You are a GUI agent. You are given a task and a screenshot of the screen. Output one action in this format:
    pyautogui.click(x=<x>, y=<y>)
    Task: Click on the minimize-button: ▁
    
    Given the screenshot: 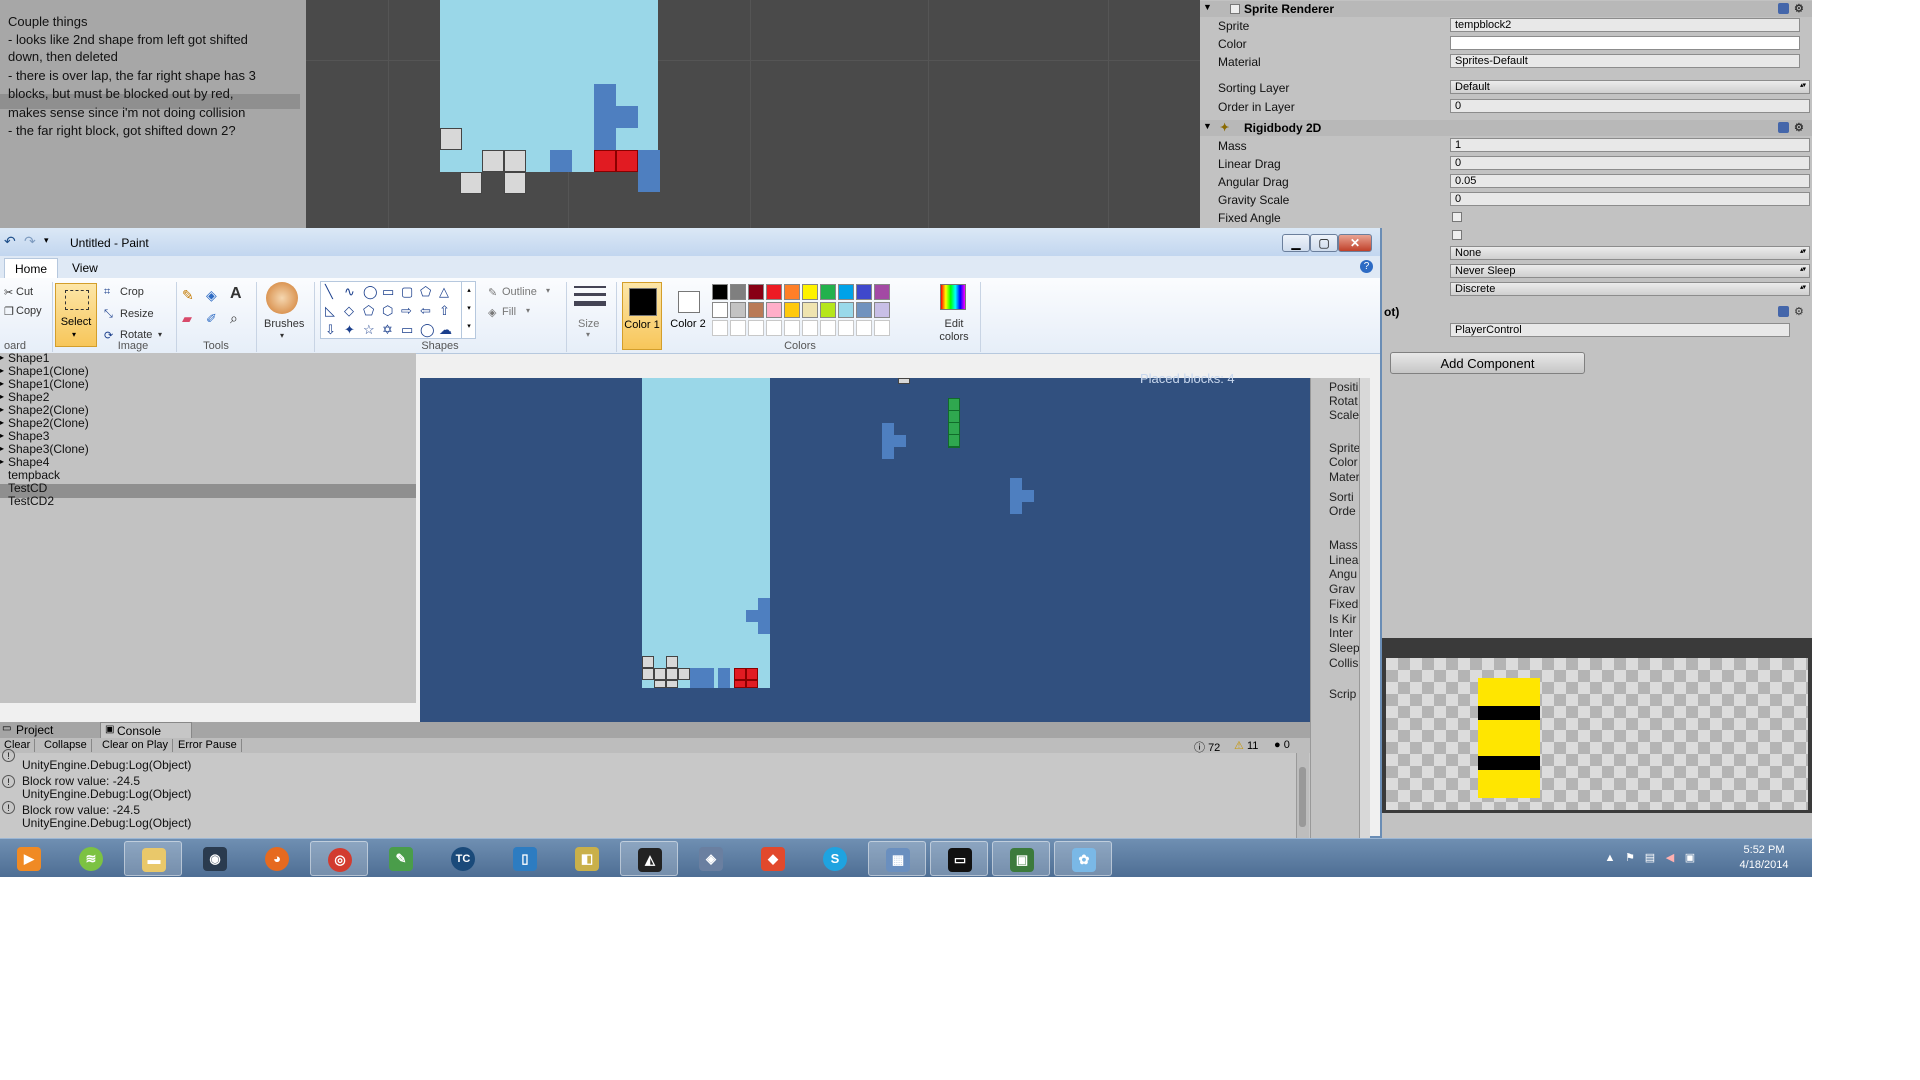 What is the action you would take?
    pyautogui.click(x=1296, y=243)
    